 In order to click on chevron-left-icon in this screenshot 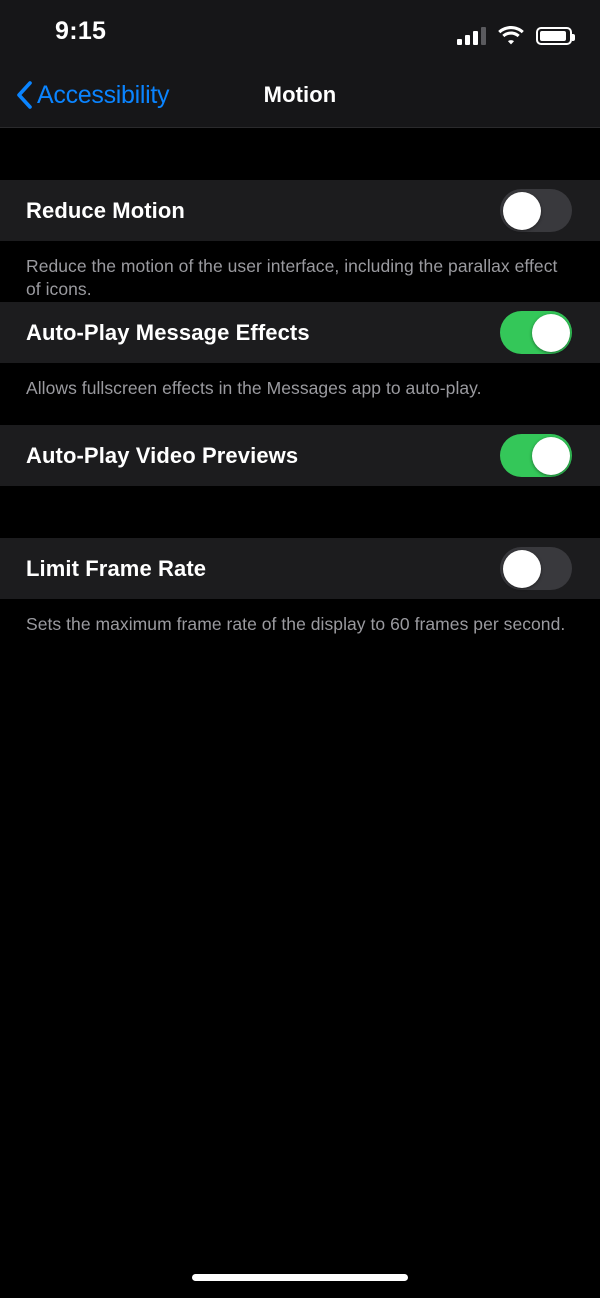, I will do `click(24, 95)`.